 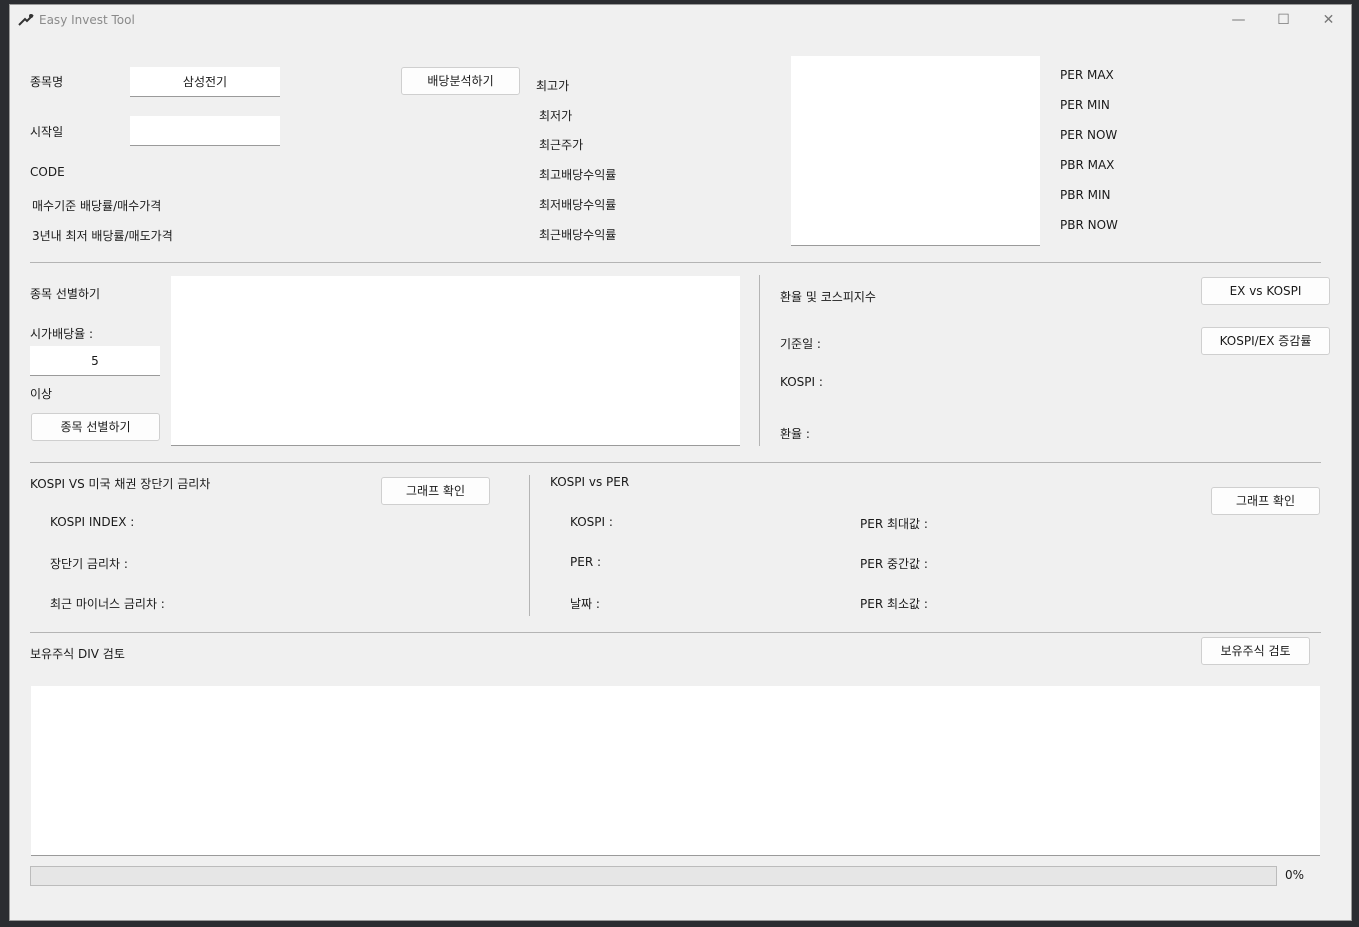 I want to click on kospi-per-graph-button: 그래프 확인, so click(x=1265, y=501).